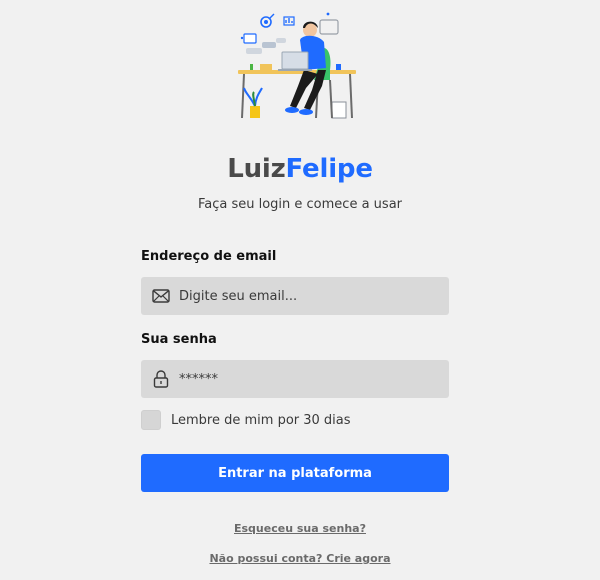 The height and width of the screenshot is (580, 600). Describe the element at coordinates (309, 296) in the screenshot. I see `email-input` at that location.